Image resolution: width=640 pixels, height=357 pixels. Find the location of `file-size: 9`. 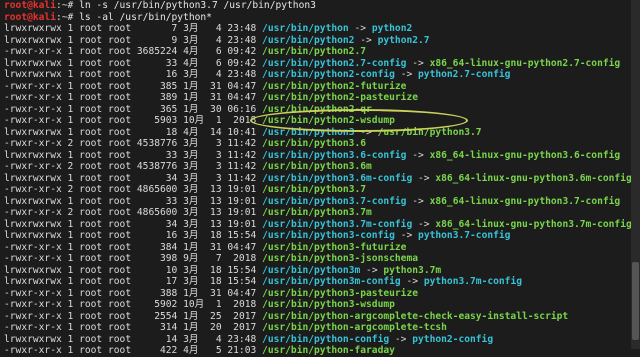

file-size: 9 is located at coordinates (174, 40).